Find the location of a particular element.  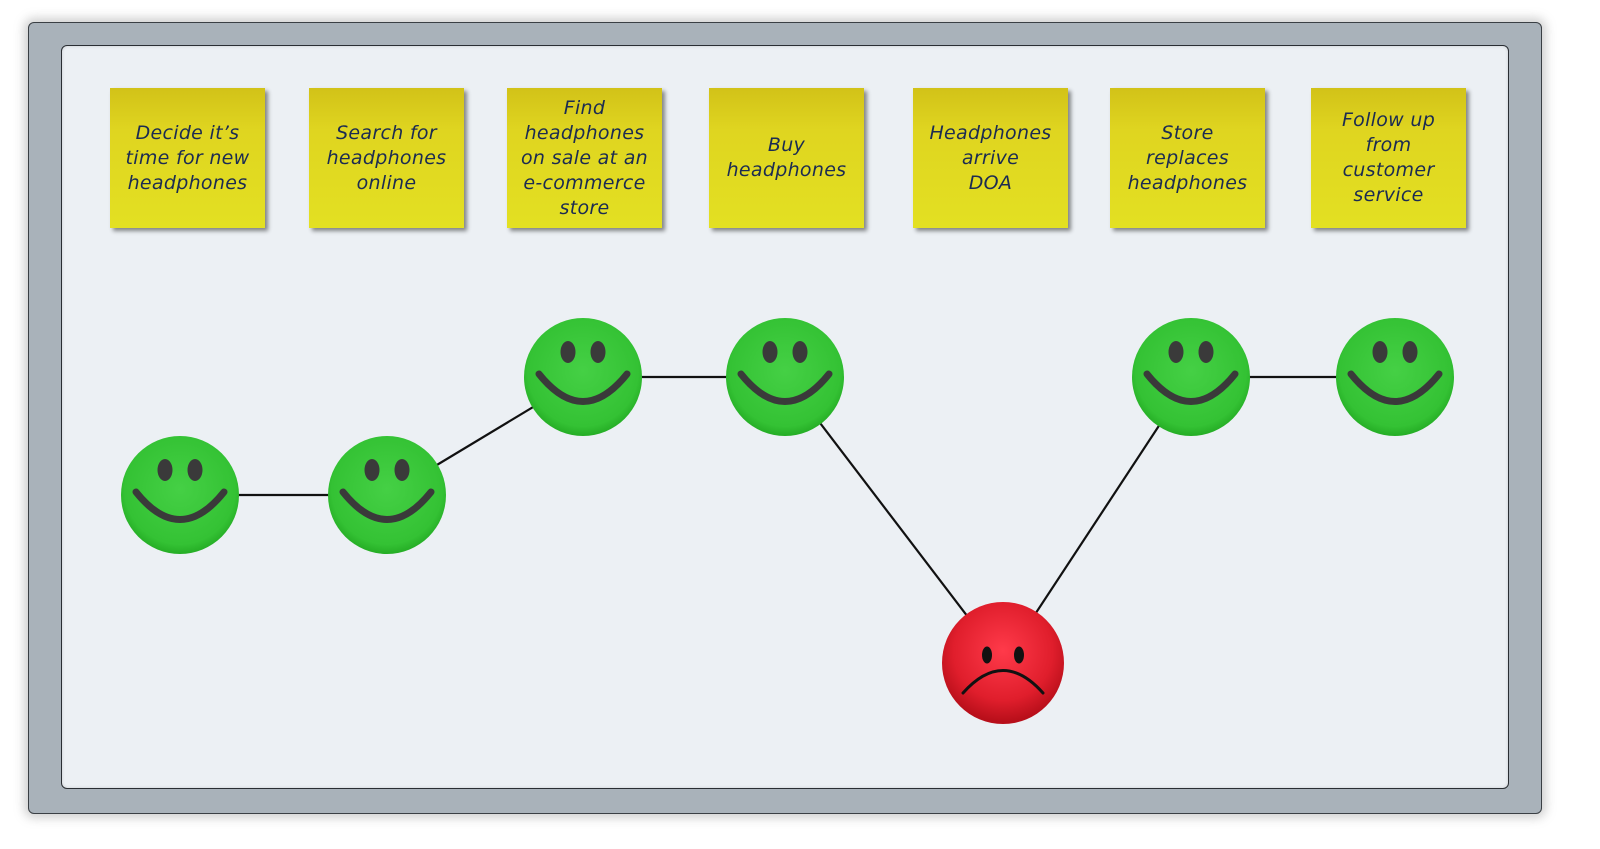

sad-face-icon is located at coordinates (1003, 663).